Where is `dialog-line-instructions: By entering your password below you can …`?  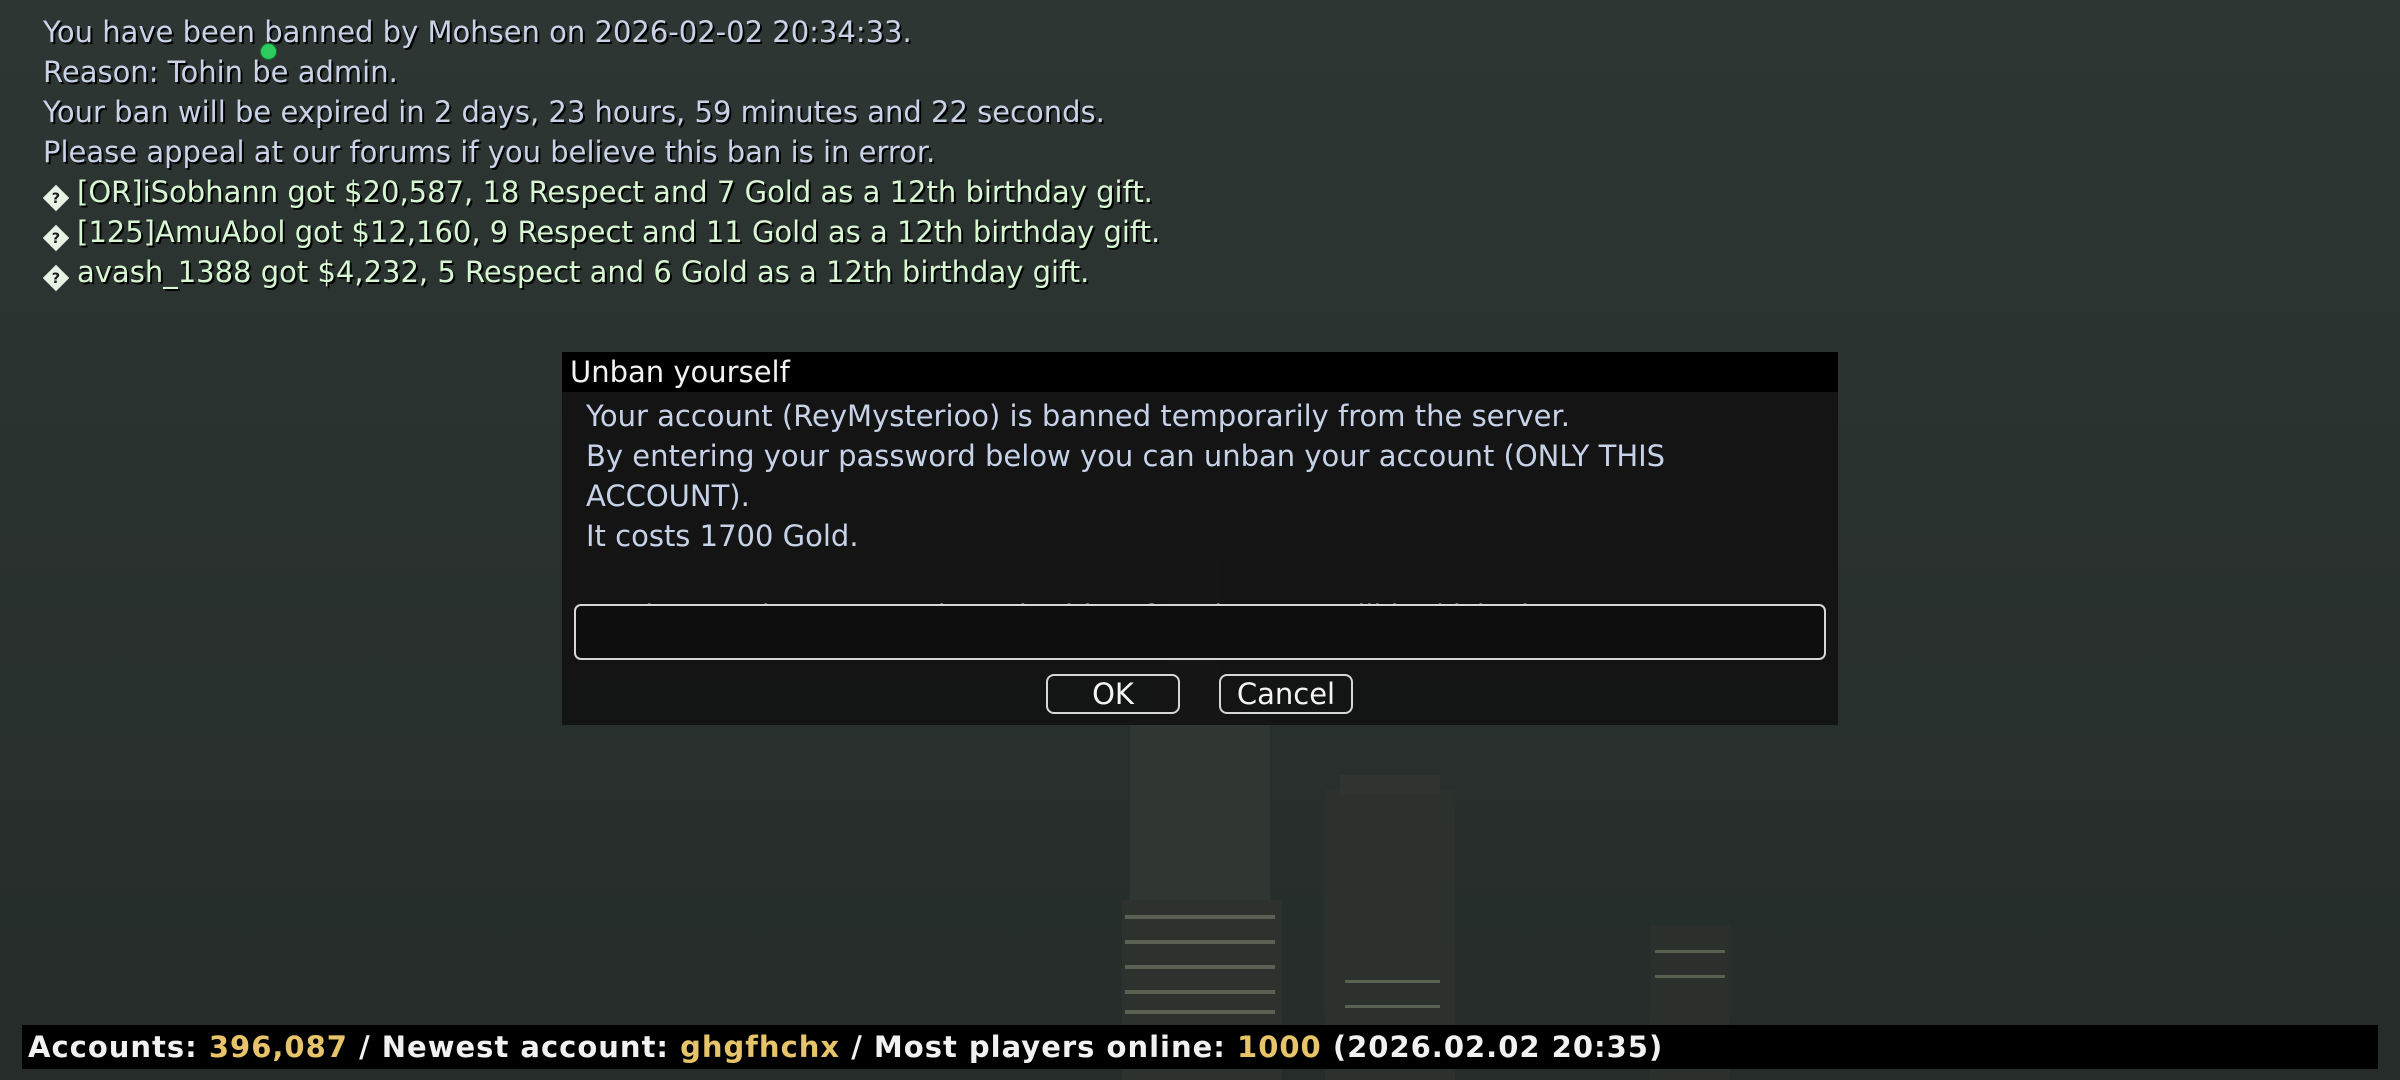
dialog-line-instructions: By entering your password below you can … is located at coordinates (1126, 476).